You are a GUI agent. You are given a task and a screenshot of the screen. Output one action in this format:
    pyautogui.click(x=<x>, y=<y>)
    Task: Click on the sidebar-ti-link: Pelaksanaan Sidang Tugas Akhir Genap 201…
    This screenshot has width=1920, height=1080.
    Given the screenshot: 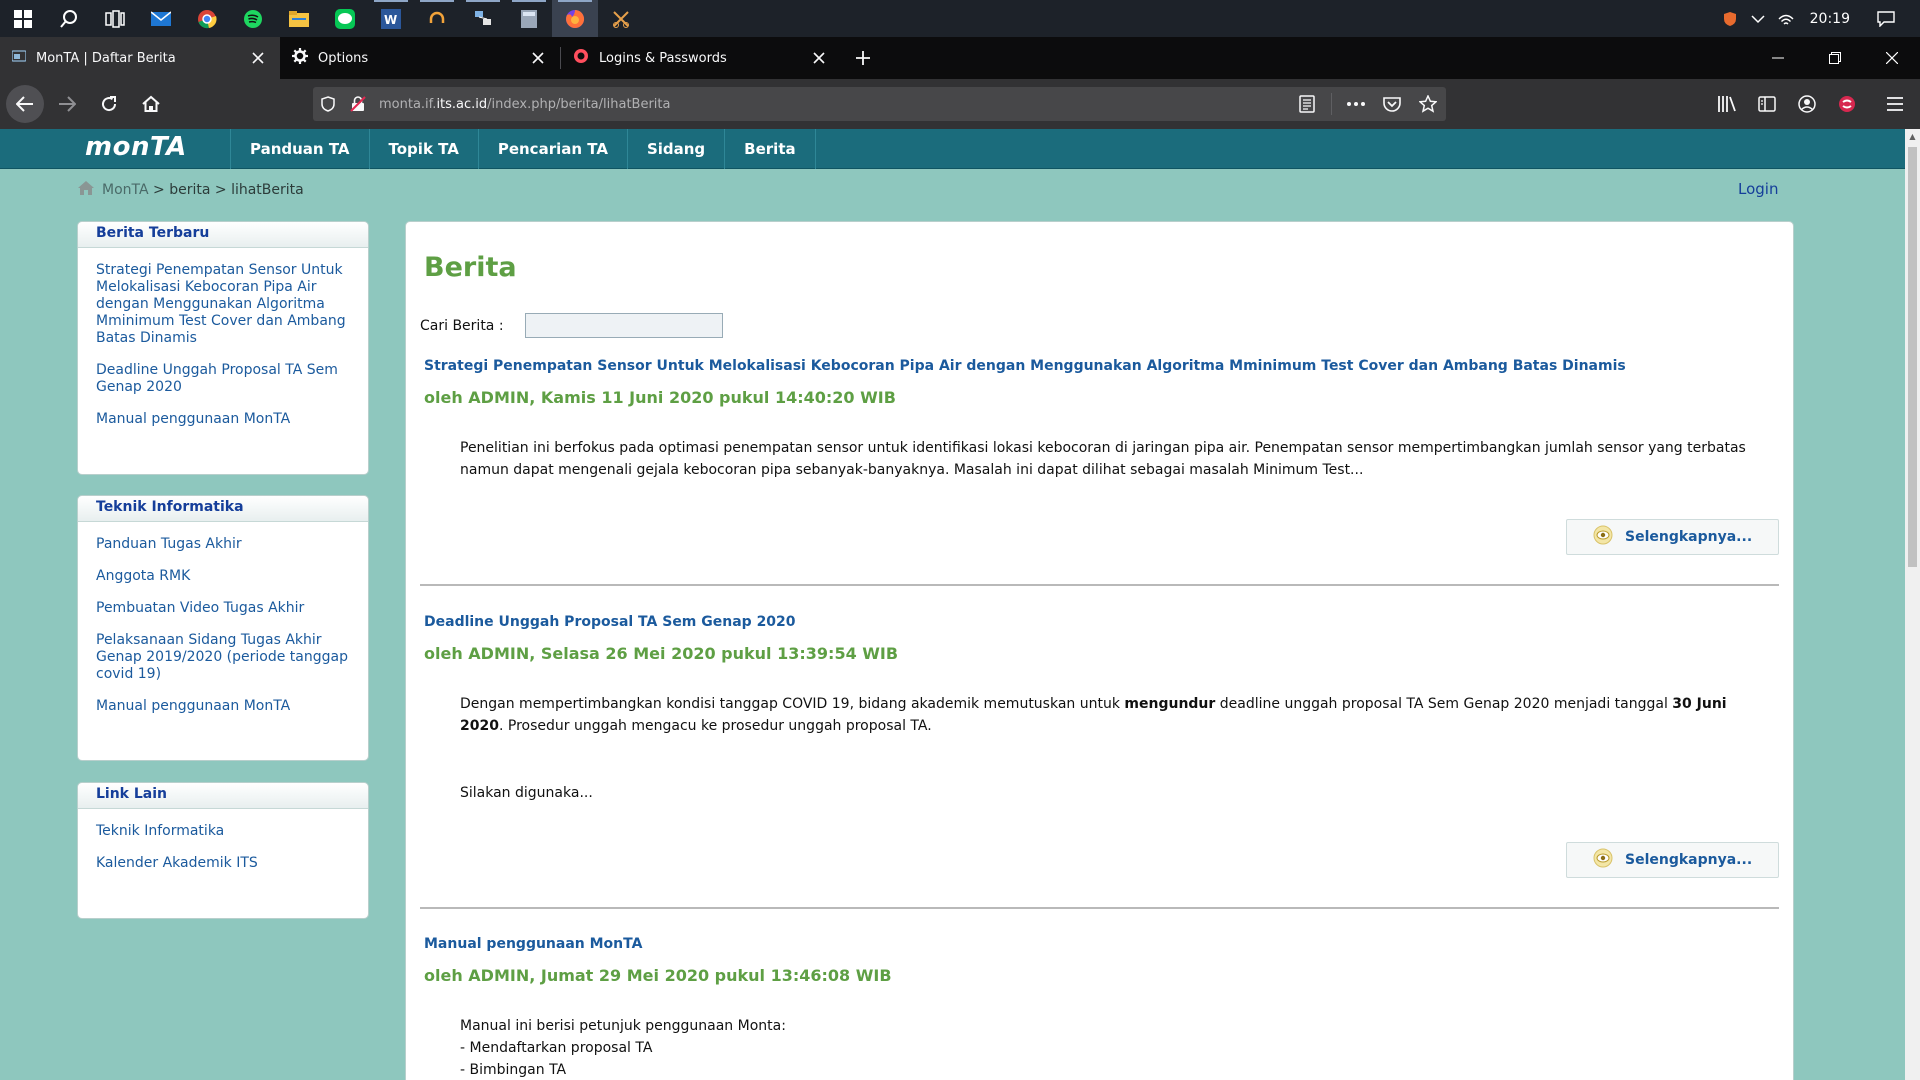 What is the action you would take?
    pyautogui.click(x=223, y=657)
    